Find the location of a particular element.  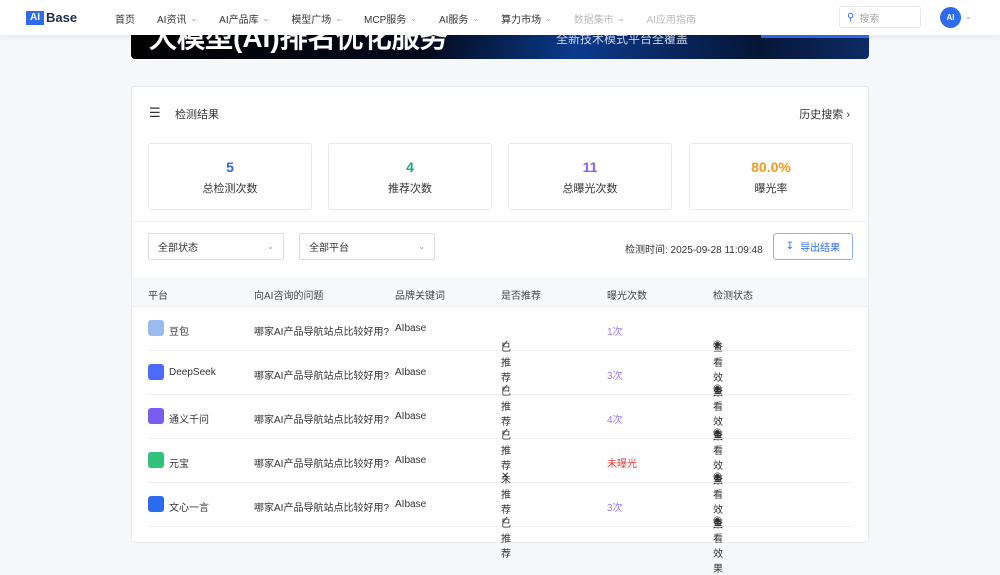

stat-value: 5 is located at coordinates (230, 167).